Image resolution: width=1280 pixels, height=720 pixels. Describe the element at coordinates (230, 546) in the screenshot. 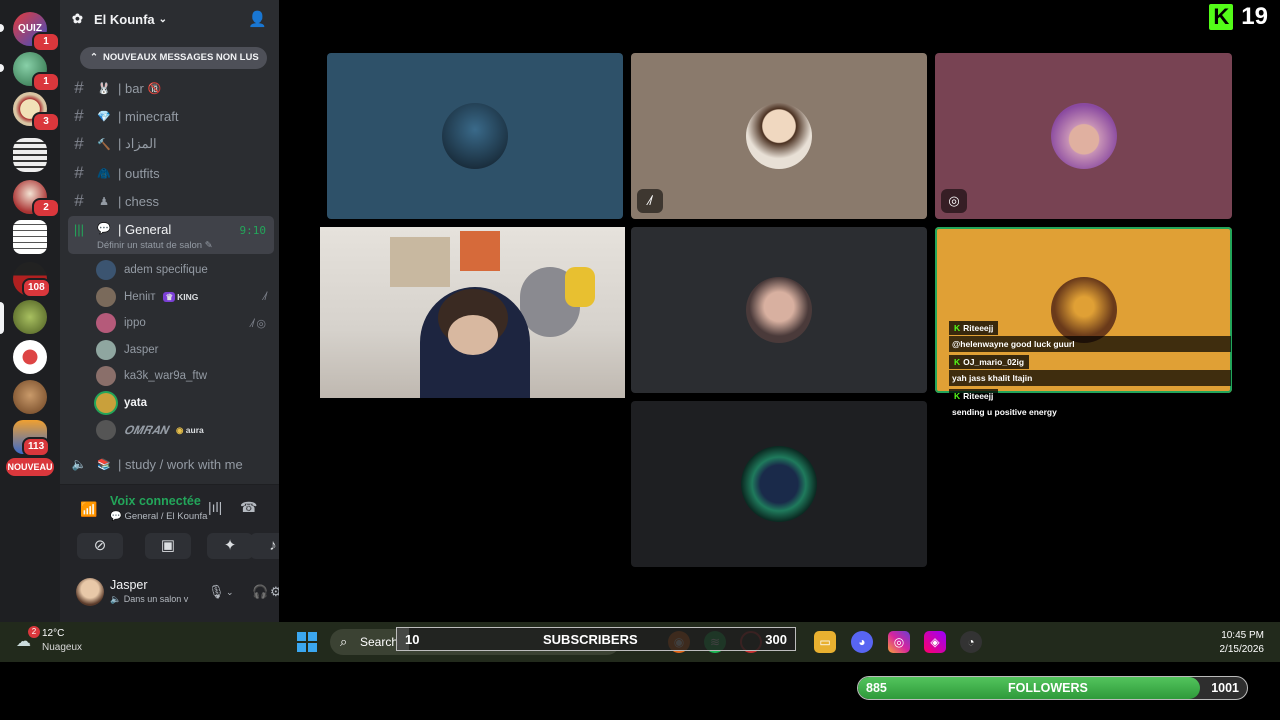

I see `activities-button: ✦` at that location.